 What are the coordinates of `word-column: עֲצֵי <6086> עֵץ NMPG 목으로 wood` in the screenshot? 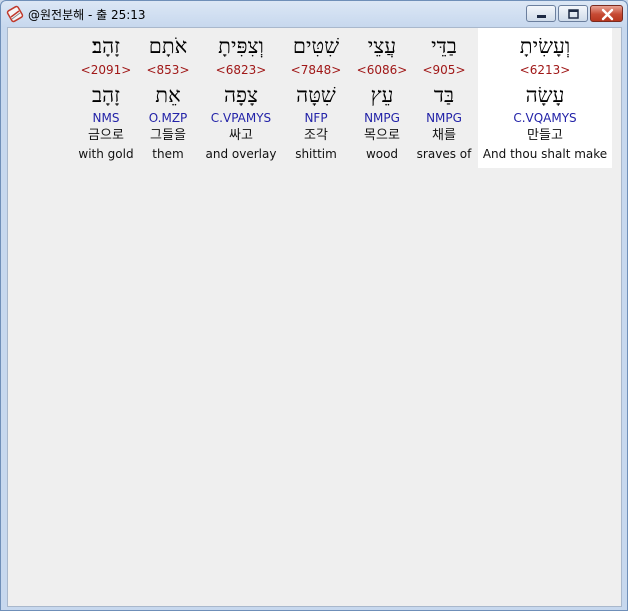 It's located at (382, 98).